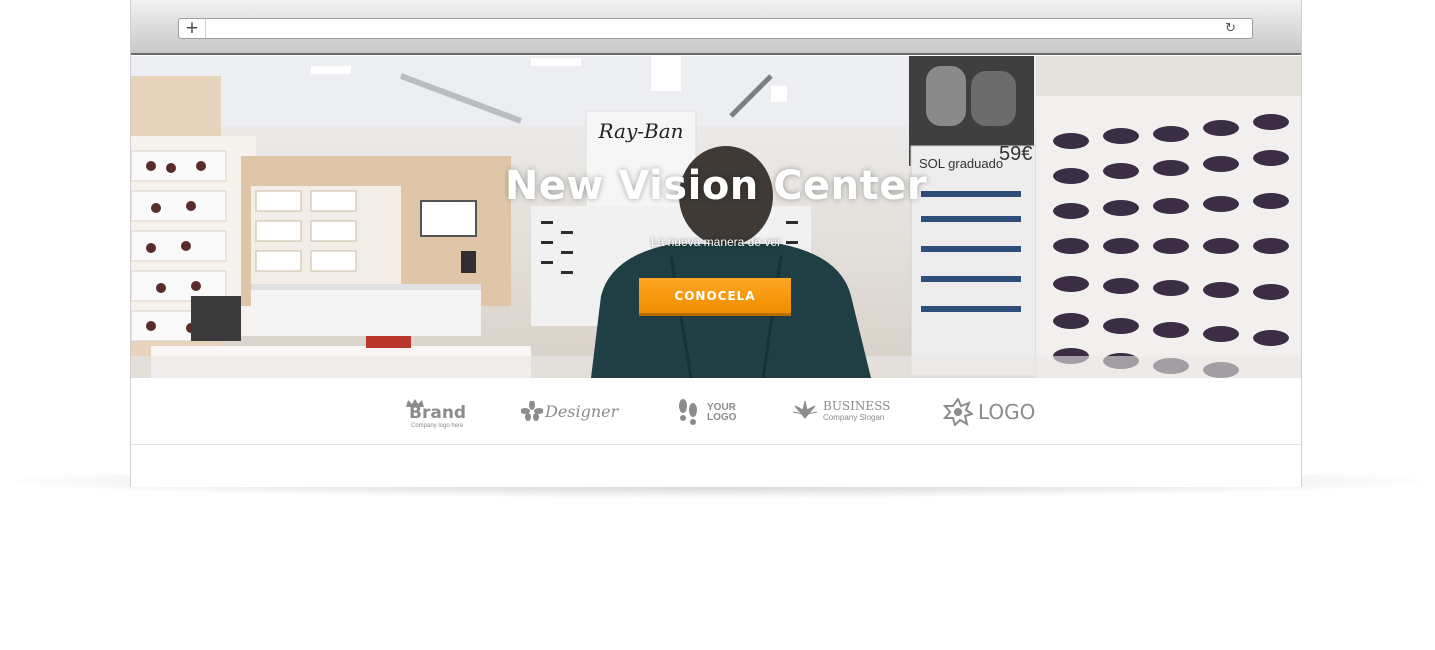 The image size is (1435, 650). I want to click on address-bar: + ↻, so click(715, 28).